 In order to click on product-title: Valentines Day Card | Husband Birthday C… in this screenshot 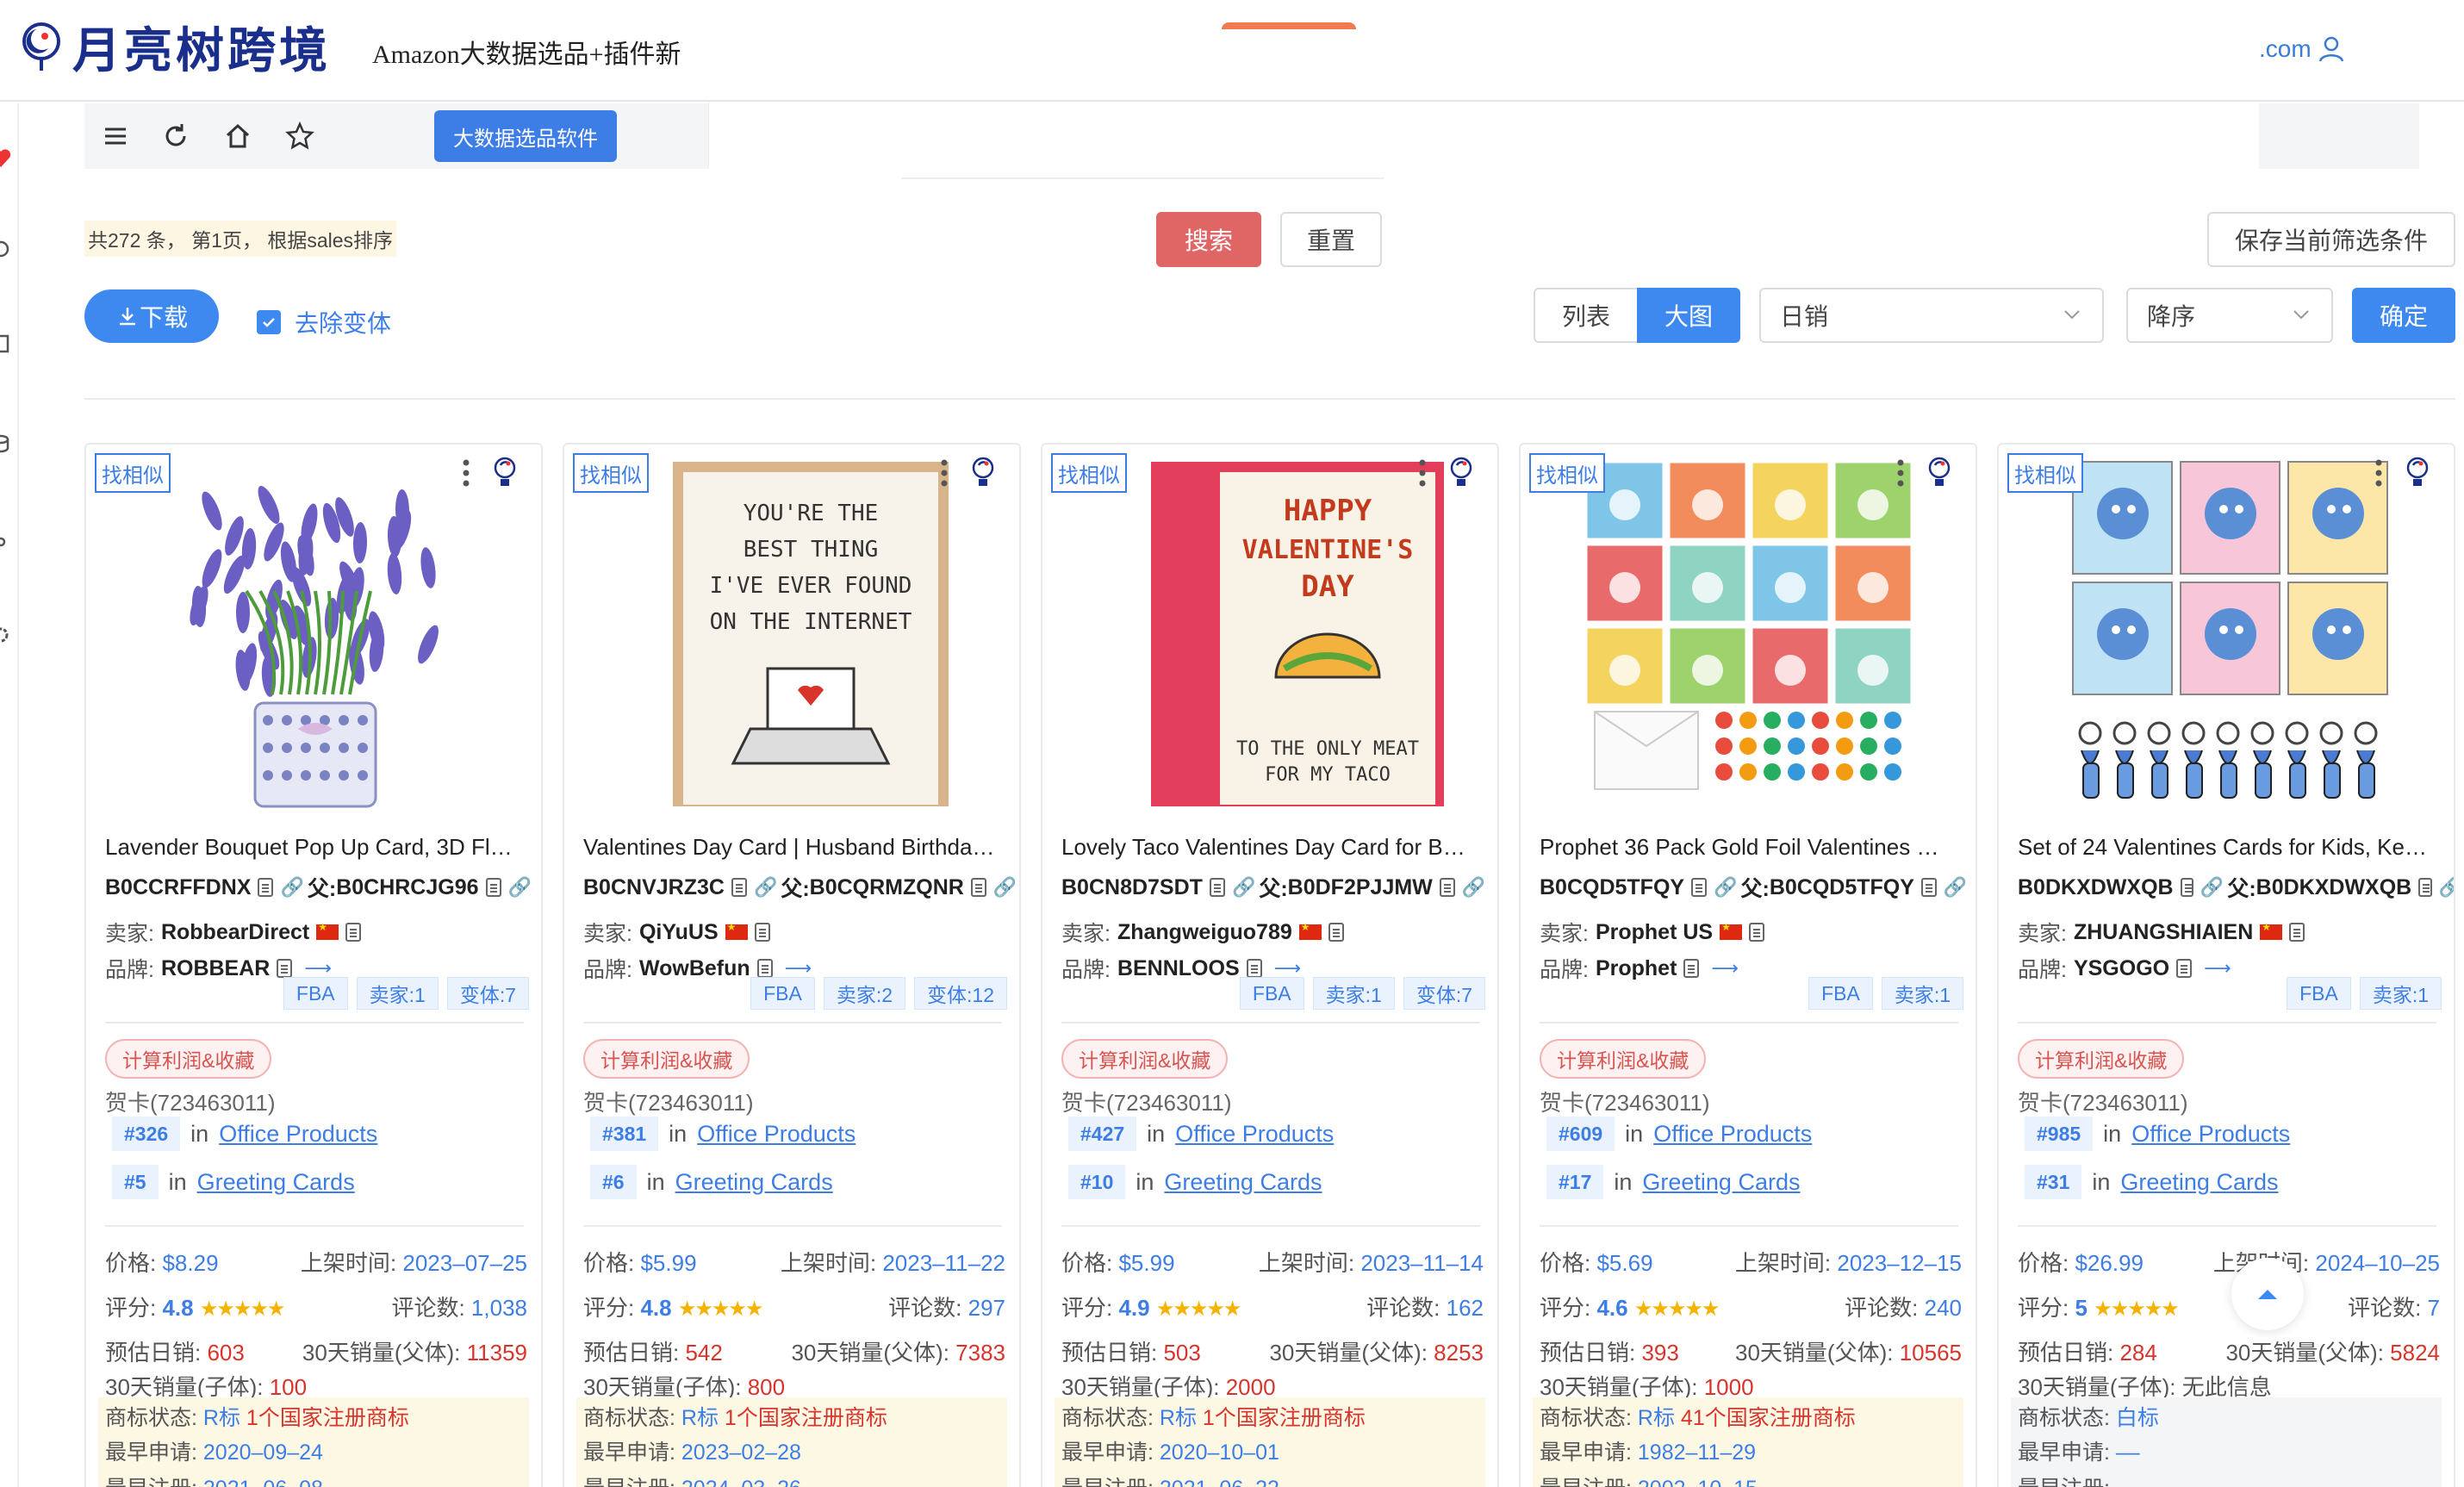, I will do `click(790, 847)`.